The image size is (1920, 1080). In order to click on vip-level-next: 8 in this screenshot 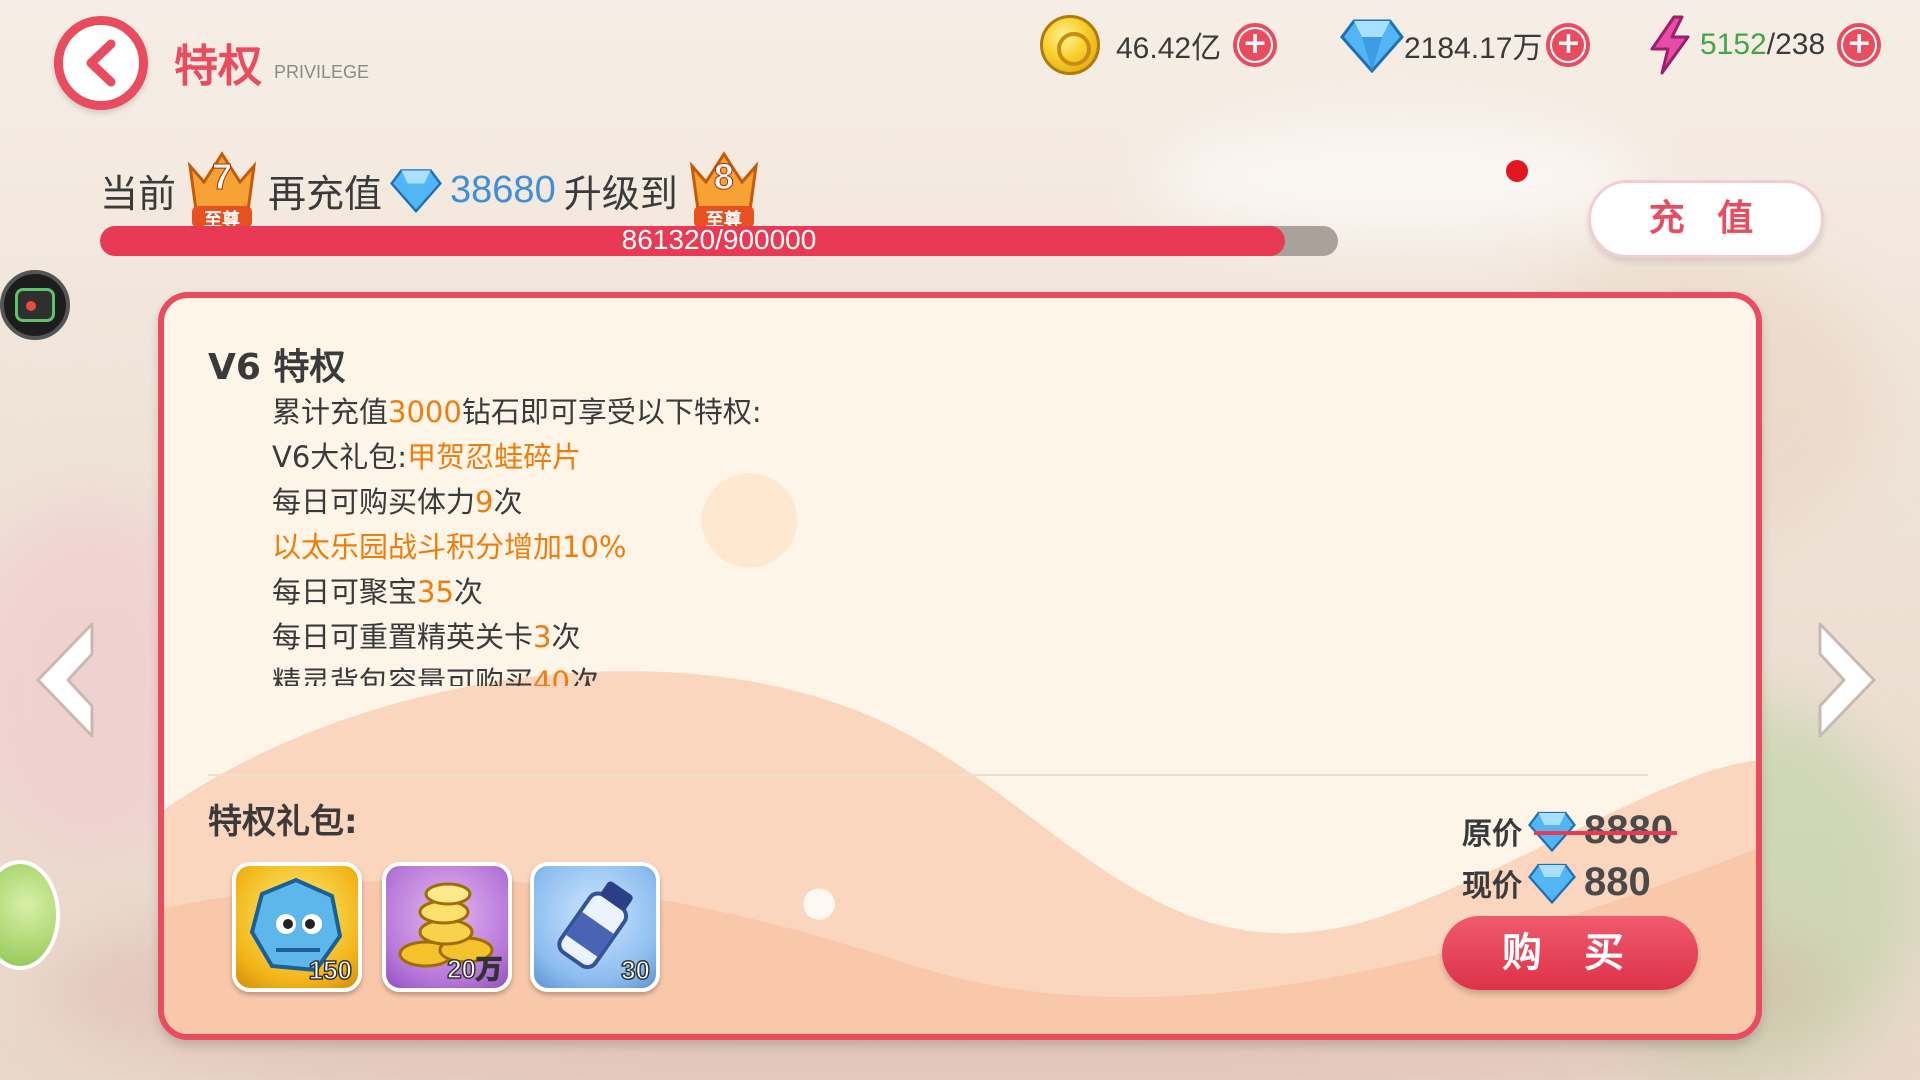, I will do `click(723, 177)`.